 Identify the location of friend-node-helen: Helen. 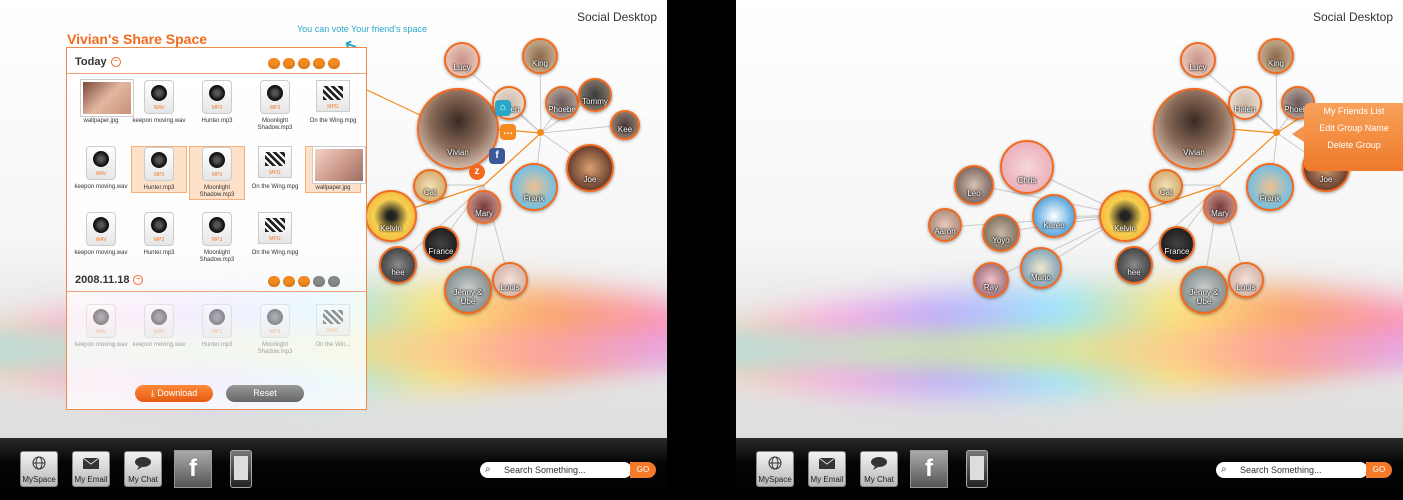
(1245, 103).